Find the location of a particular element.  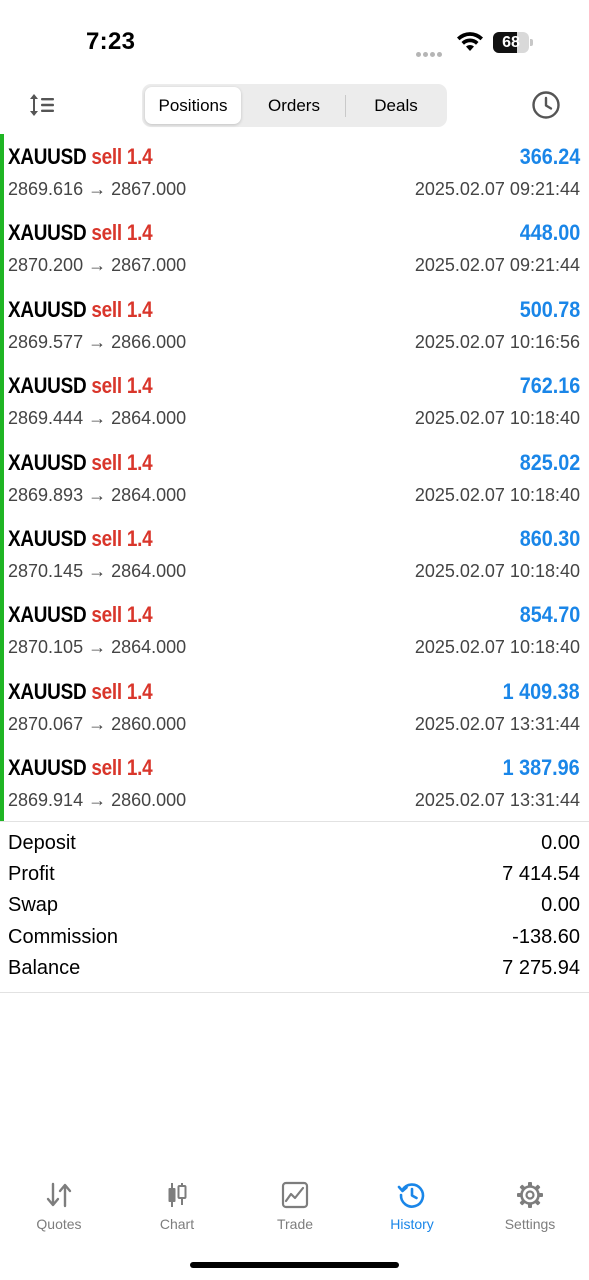

tab-quotes: Quotes is located at coordinates (59, 1205).